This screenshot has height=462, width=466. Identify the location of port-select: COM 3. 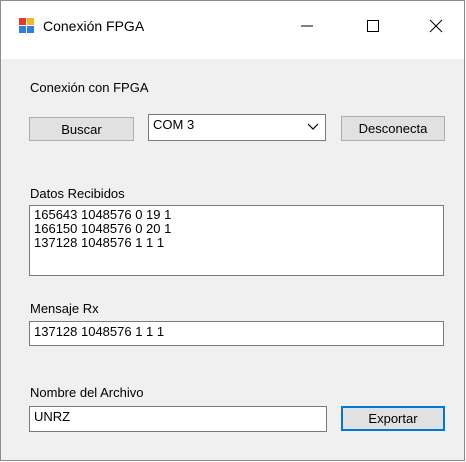
(237, 127).